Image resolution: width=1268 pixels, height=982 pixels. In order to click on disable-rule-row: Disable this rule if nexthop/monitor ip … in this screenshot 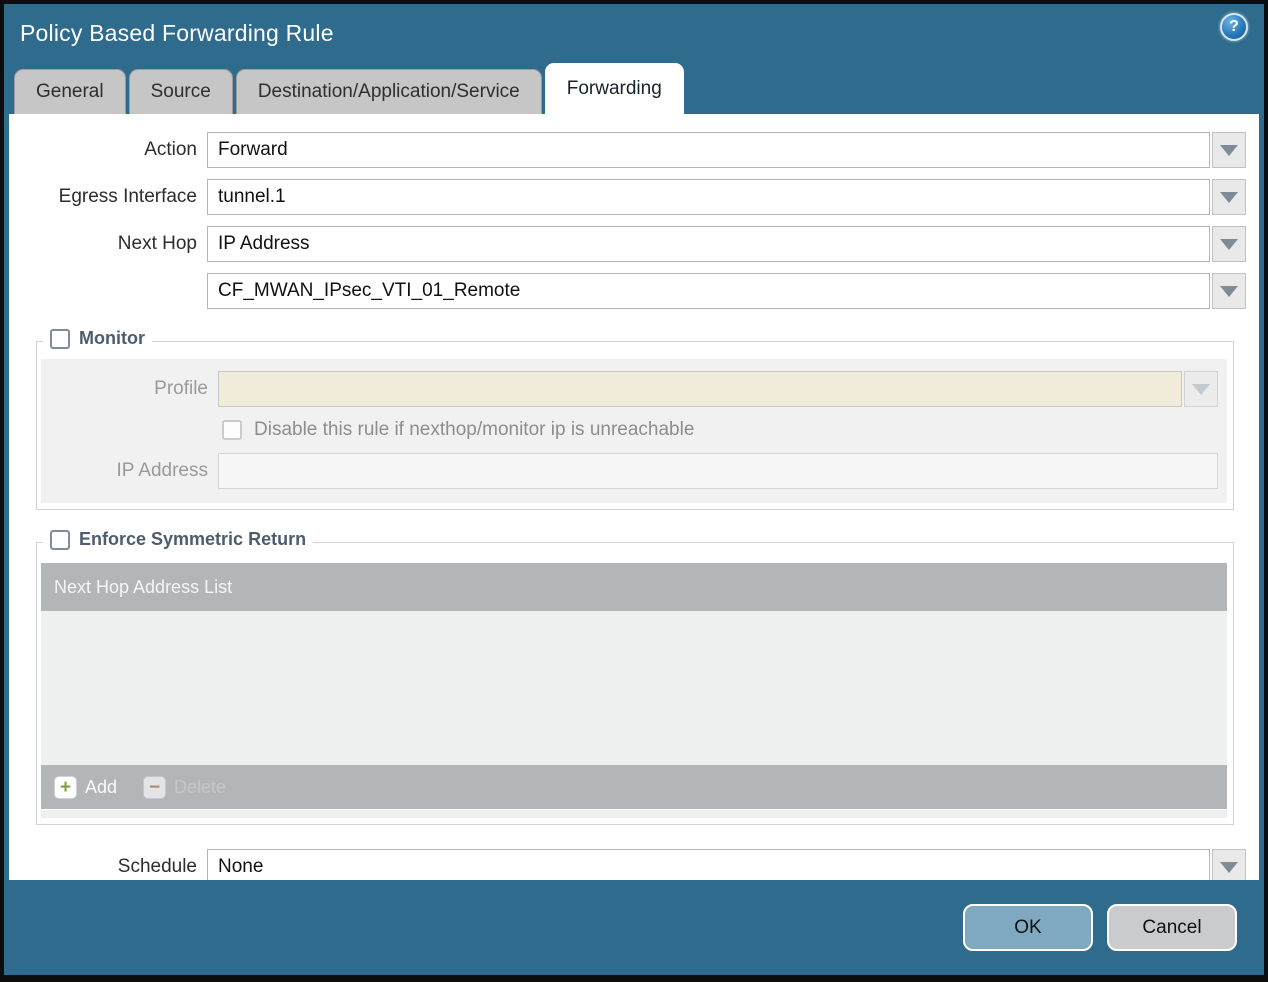, I will do `click(629, 430)`.